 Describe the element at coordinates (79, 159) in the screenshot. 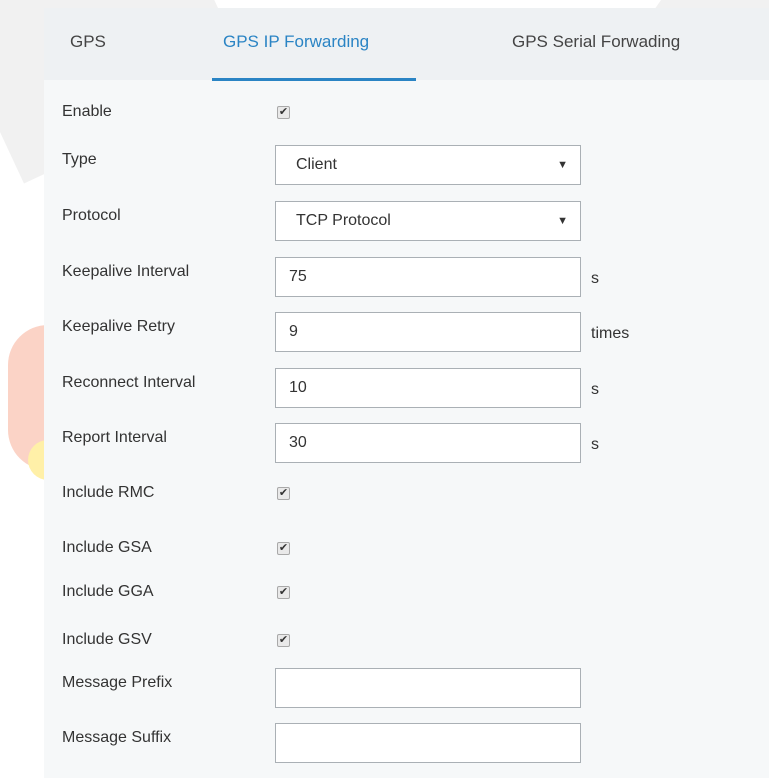

I see `type-label: Type` at that location.